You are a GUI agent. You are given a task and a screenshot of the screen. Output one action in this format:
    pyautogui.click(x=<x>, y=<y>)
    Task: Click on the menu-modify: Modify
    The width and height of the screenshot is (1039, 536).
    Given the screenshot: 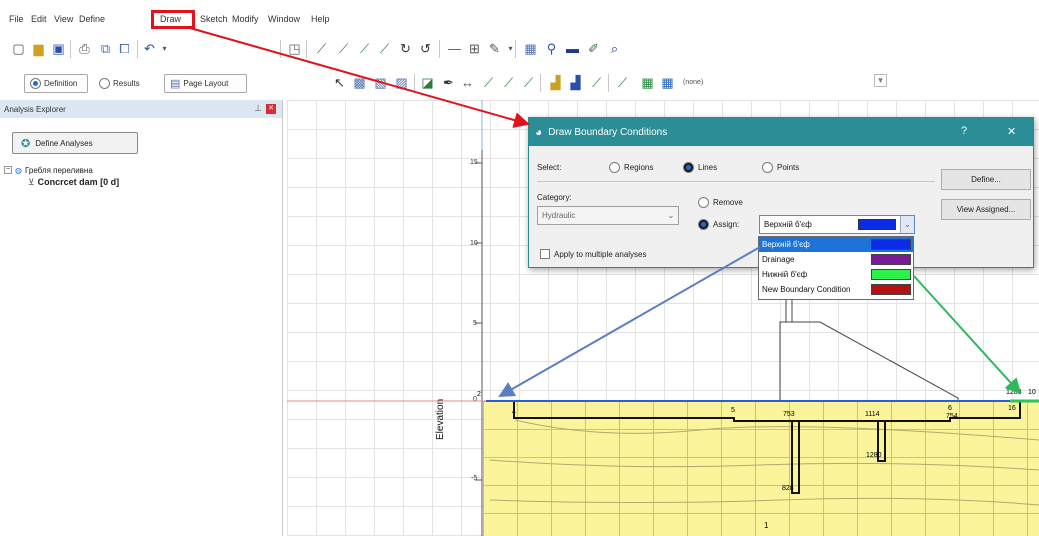 What is the action you would take?
    pyautogui.click(x=245, y=19)
    